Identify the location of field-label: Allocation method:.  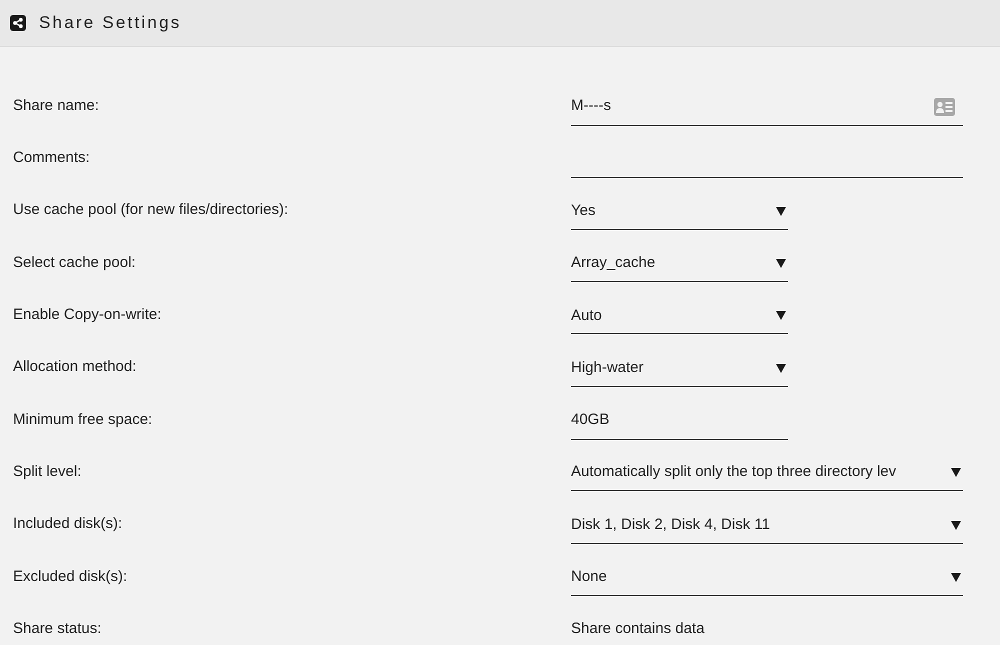
(75, 367).